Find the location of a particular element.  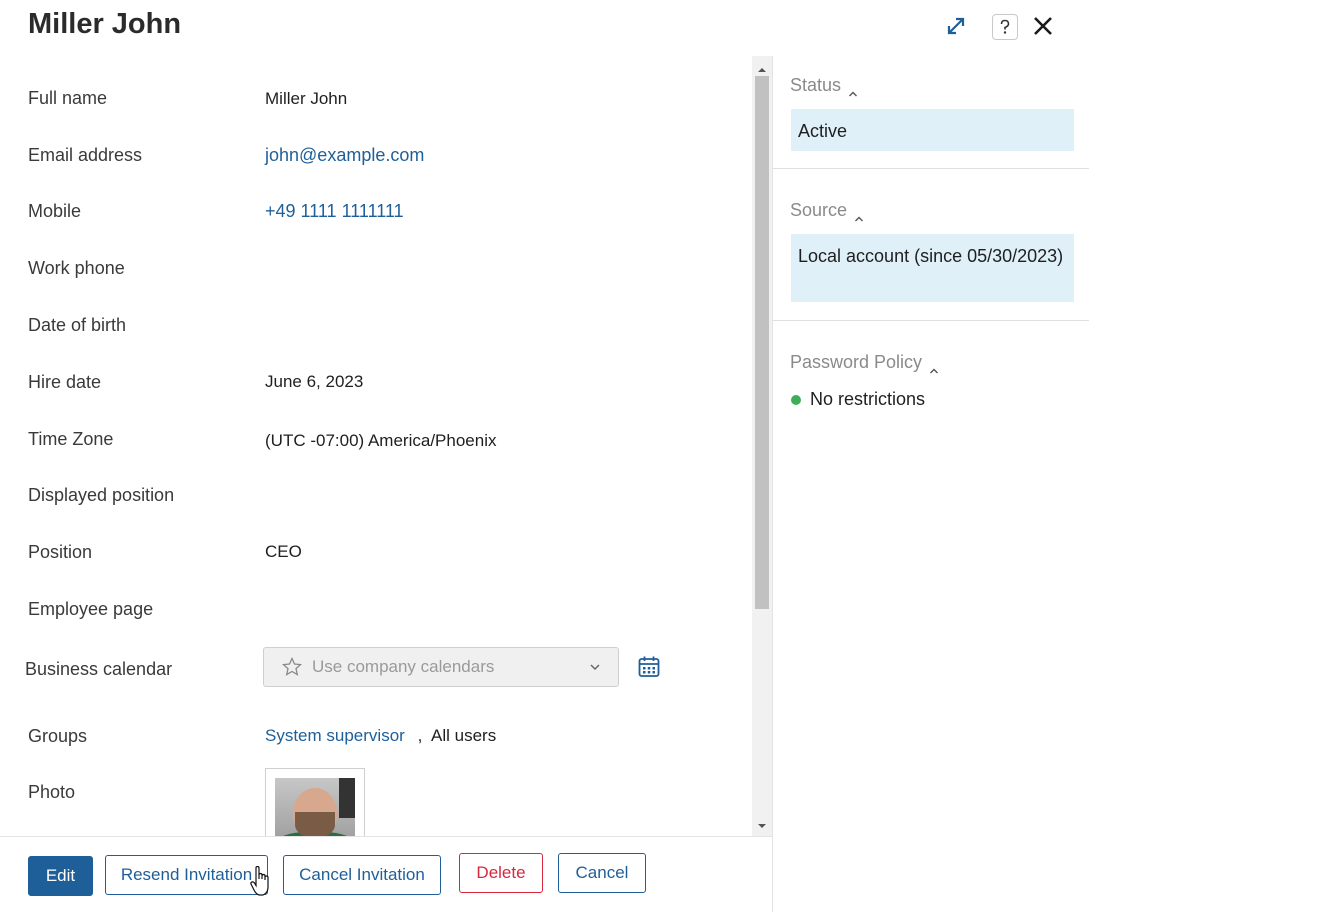

field-label: Hire date is located at coordinates (65, 382).